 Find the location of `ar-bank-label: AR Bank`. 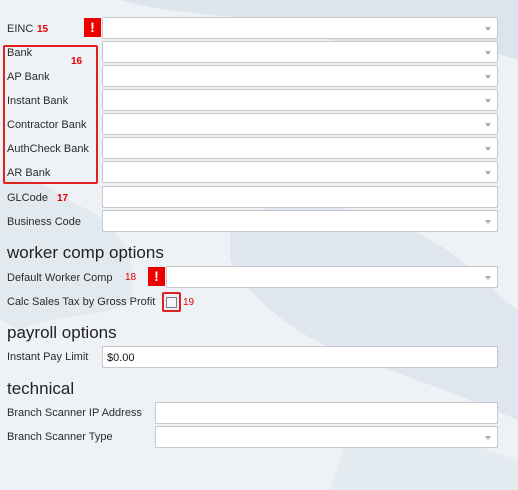

ar-bank-label: AR Bank is located at coordinates (29, 173).